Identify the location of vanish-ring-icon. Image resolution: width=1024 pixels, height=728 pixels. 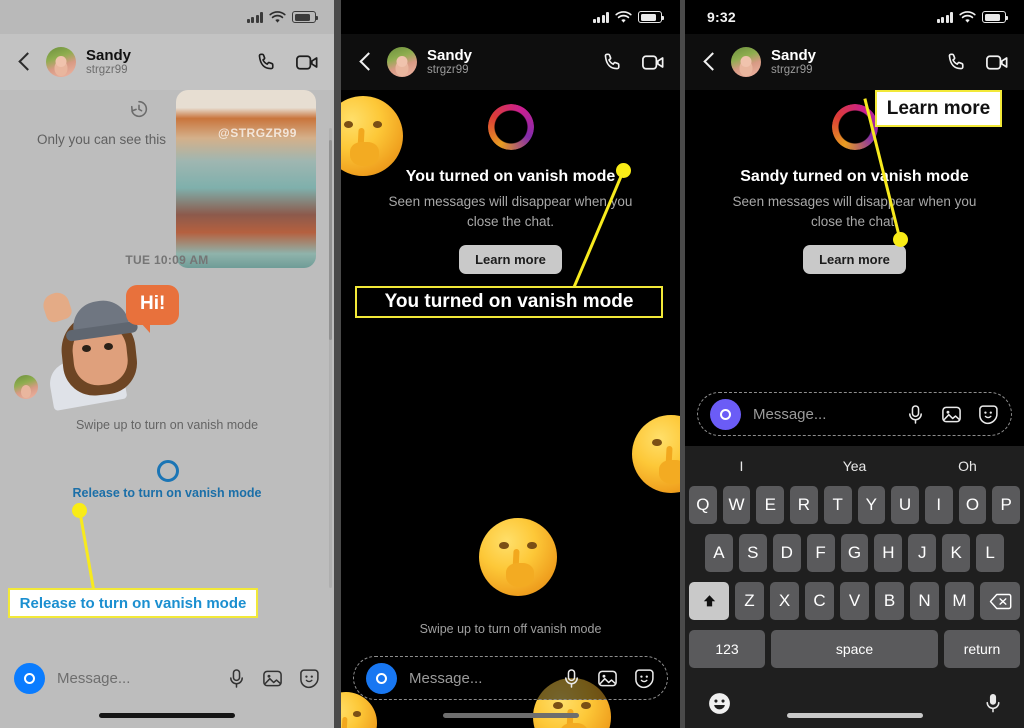
(168, 471).